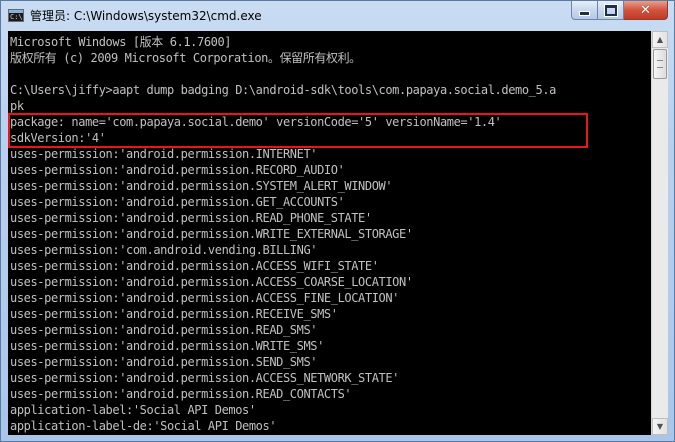 This screenshot has height=442, width=675. I want to click on arrow-up-icon: ▲, so click(660, 39).